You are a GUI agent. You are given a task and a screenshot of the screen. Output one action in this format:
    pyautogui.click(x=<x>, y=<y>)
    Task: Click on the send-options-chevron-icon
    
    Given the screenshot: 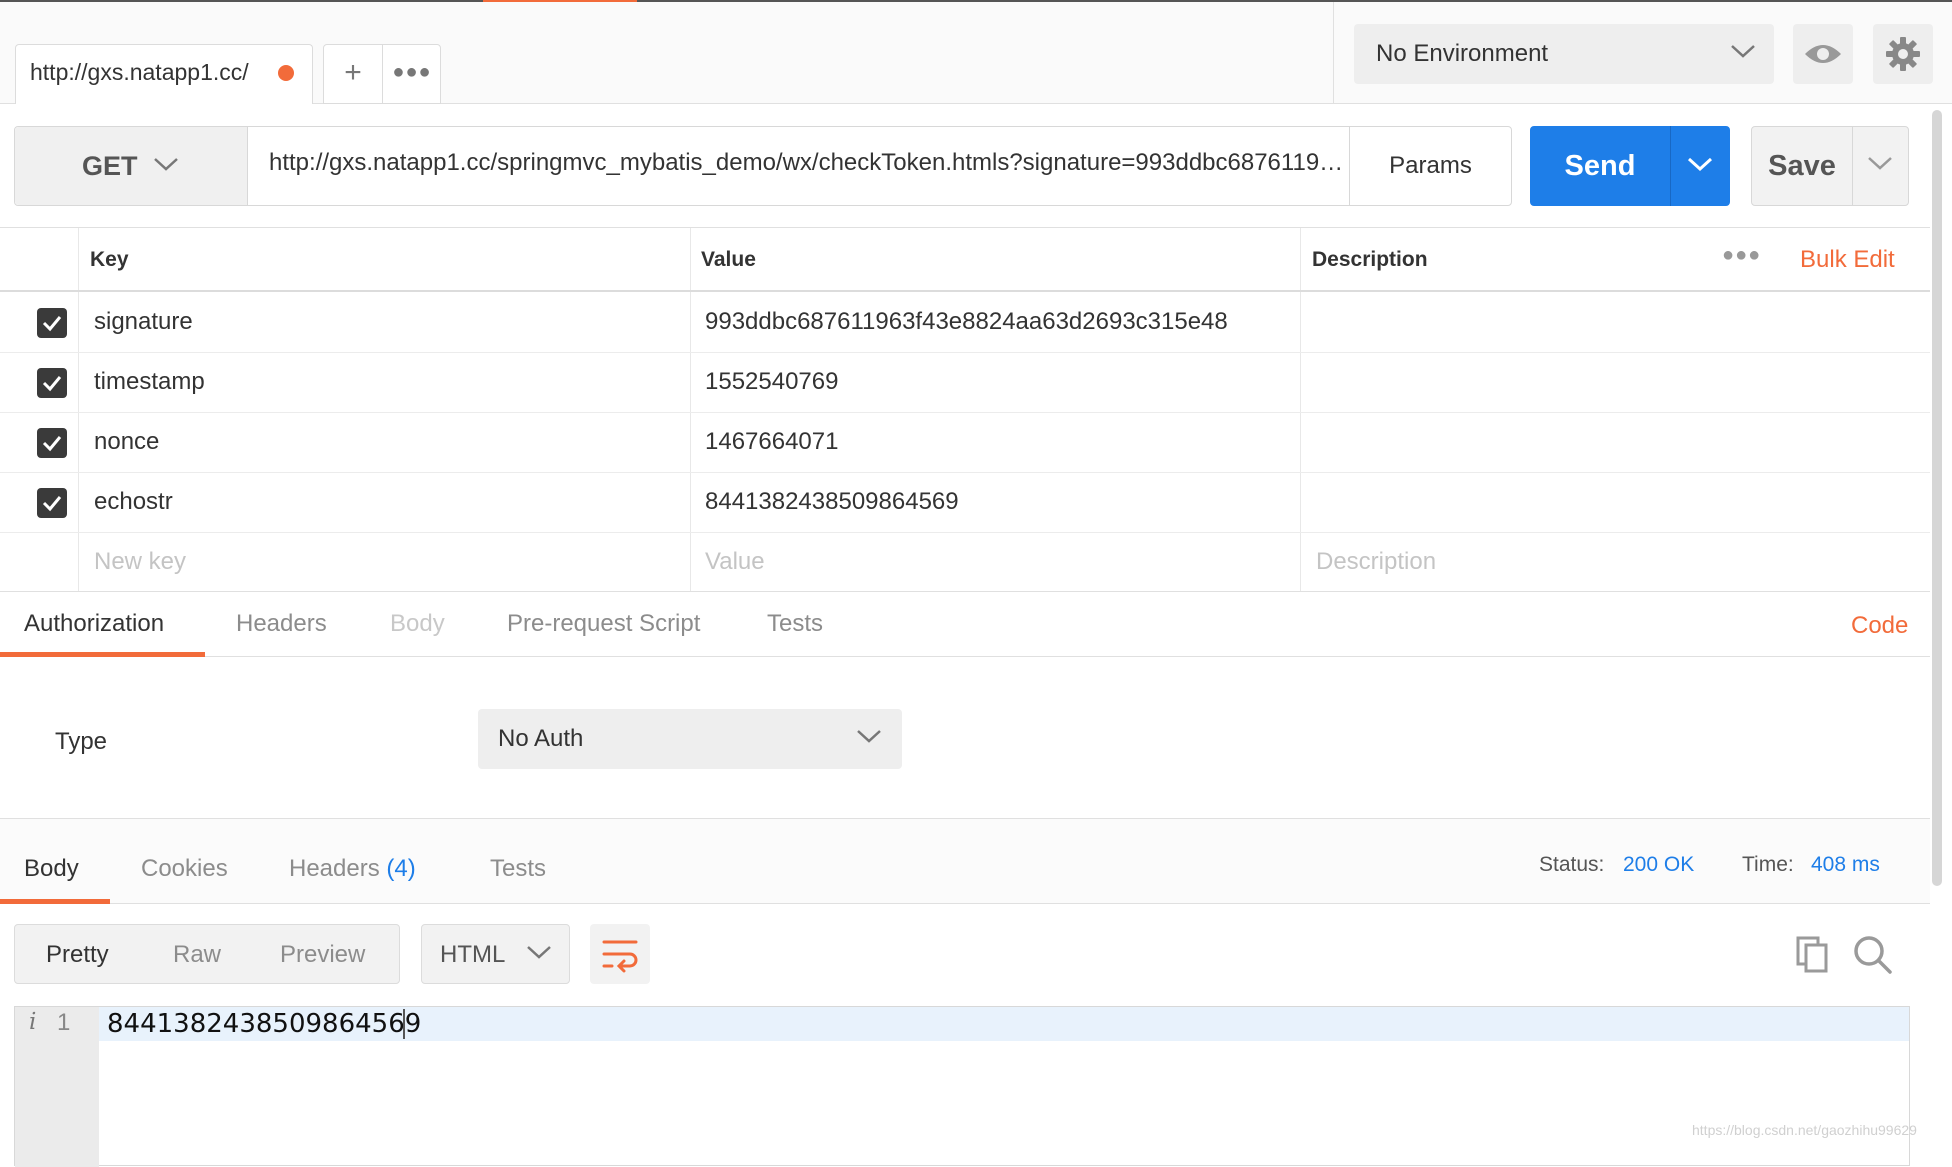 What is the action you would take?
    pyautogui.click(x=1700, y=164)
    